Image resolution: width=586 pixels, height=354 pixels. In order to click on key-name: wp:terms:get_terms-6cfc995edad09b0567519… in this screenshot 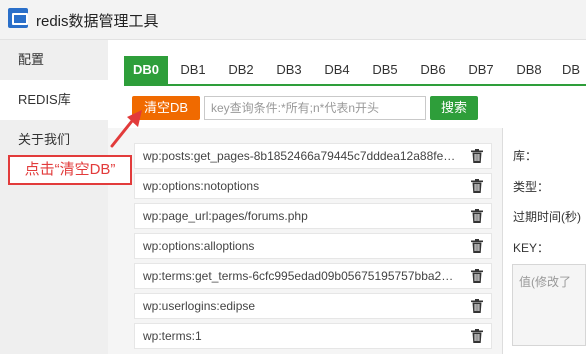, I will do `click(298, 276)`.